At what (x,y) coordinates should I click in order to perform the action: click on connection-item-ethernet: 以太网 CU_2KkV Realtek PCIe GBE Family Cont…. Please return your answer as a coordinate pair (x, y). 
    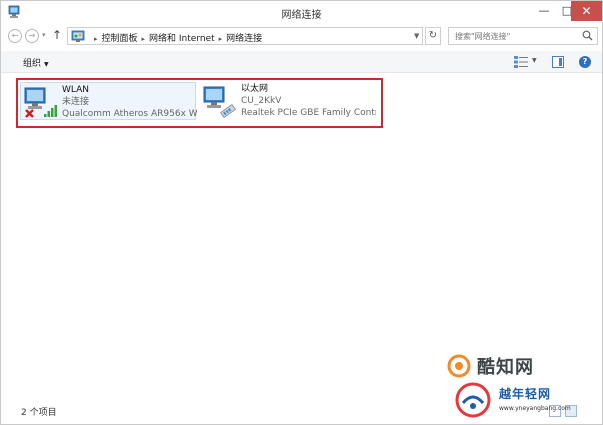
    Looking at the image, I should click on (289, 101).